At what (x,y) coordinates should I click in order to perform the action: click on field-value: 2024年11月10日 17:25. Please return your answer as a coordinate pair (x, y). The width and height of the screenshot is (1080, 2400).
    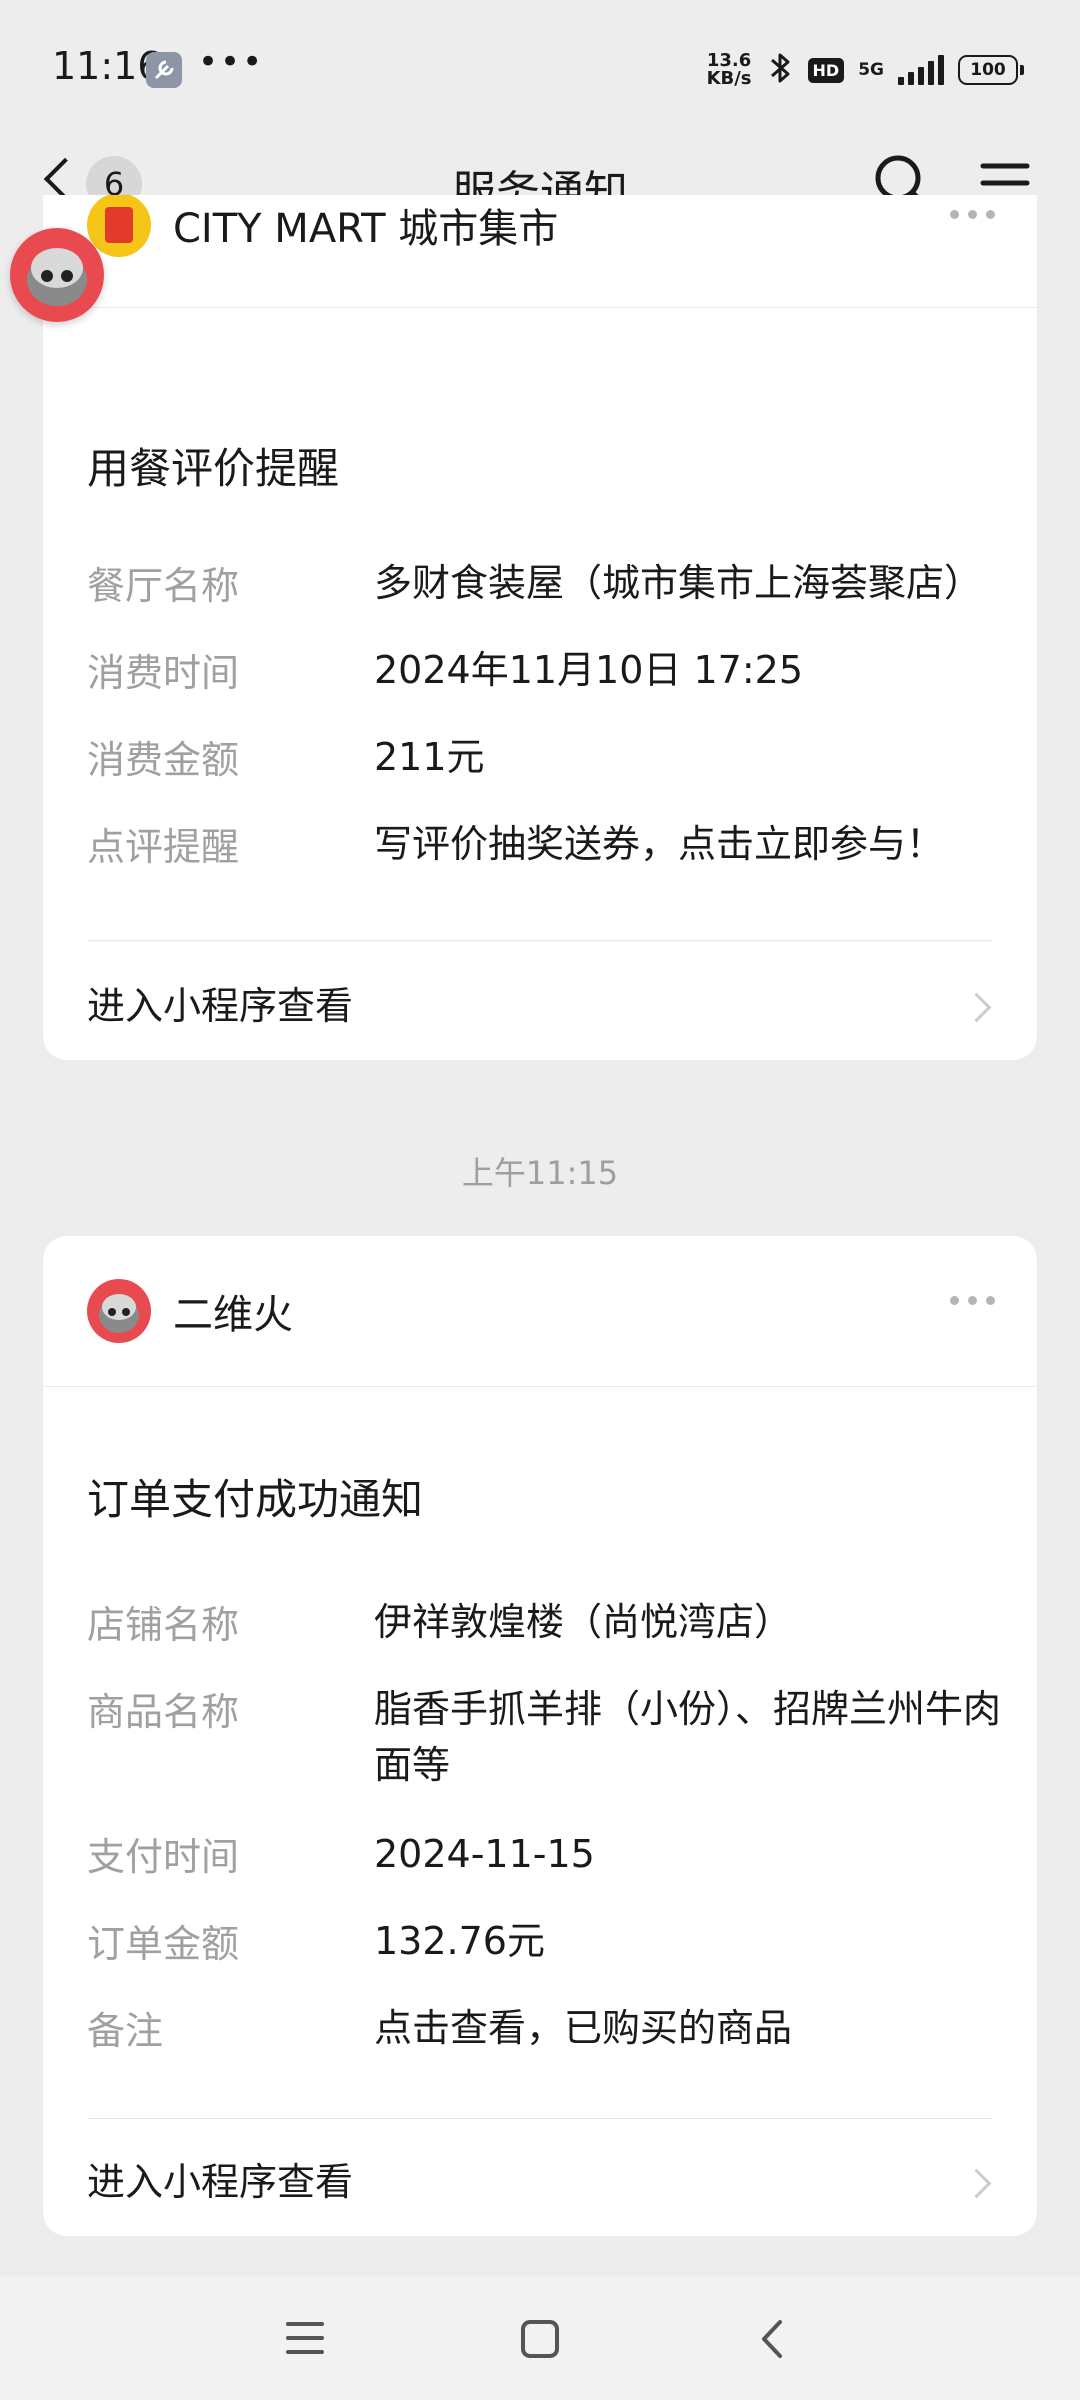
    Looking at the image, I should click on (589, 670).